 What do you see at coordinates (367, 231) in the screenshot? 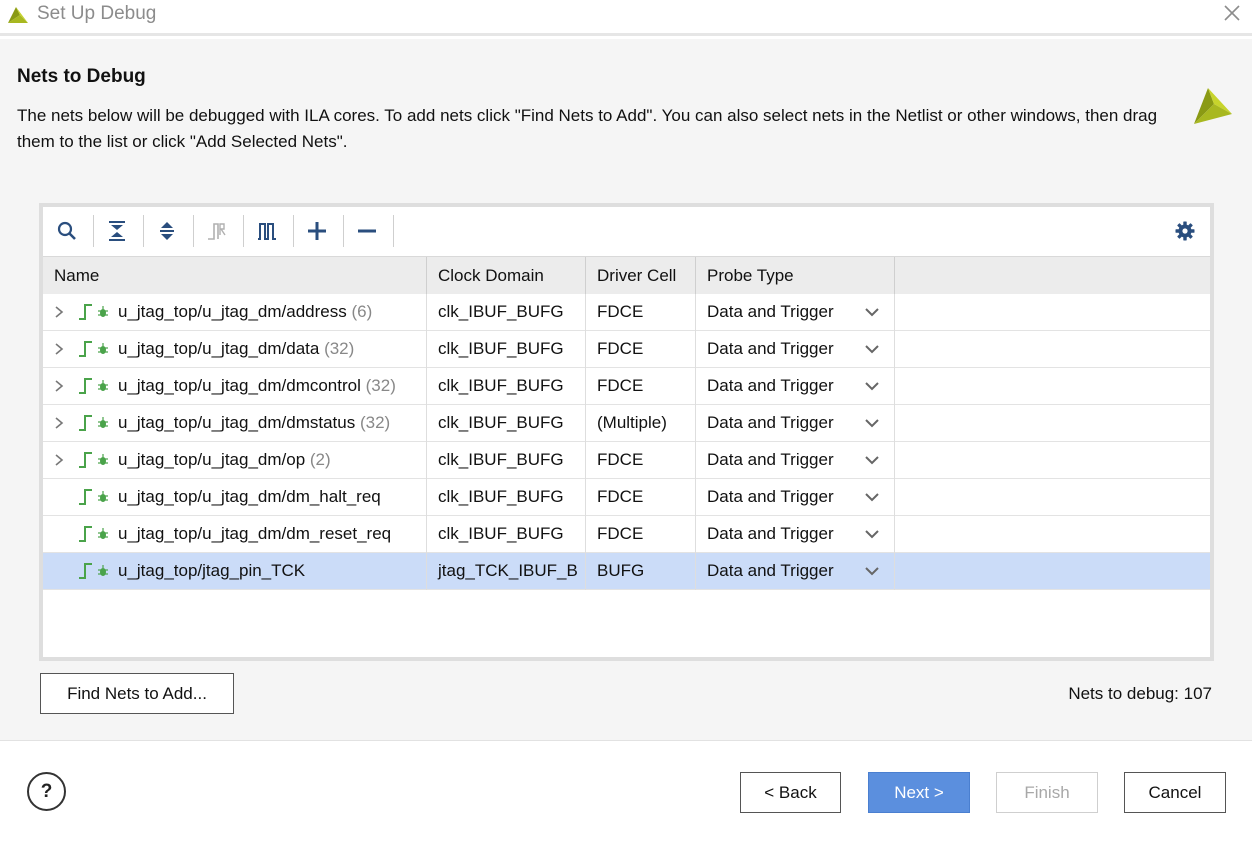
I see `remove-icon` at bounding box center [367, 231].